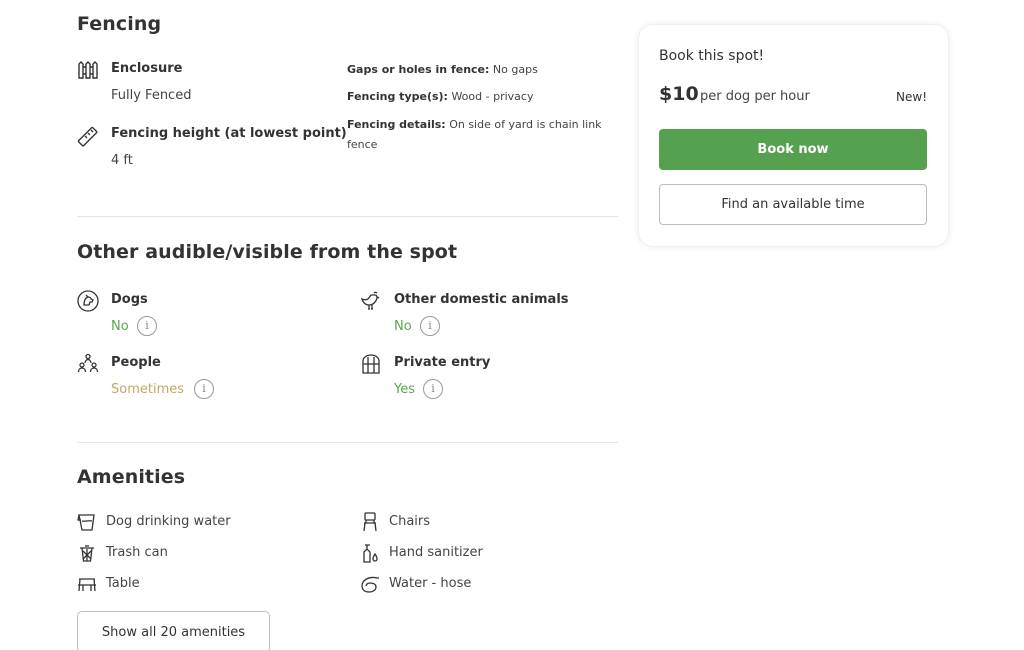  Describe the element at coordinates (148, 389) in the screenshot. I see `audible-value-people: Sometimes` at that location.